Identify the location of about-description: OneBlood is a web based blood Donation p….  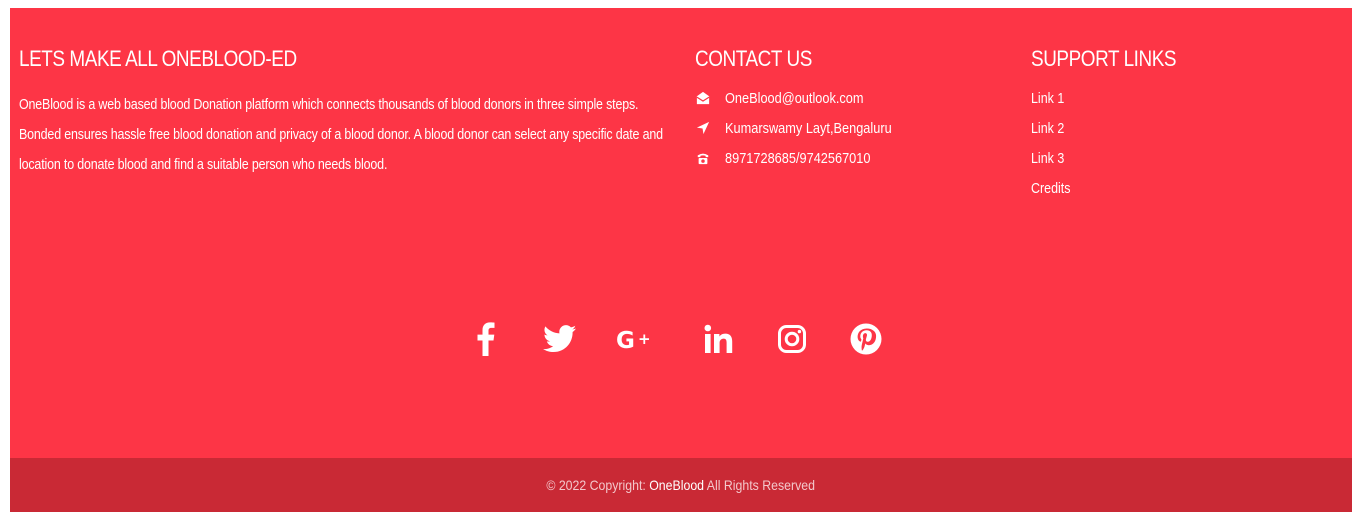
(341, 135).